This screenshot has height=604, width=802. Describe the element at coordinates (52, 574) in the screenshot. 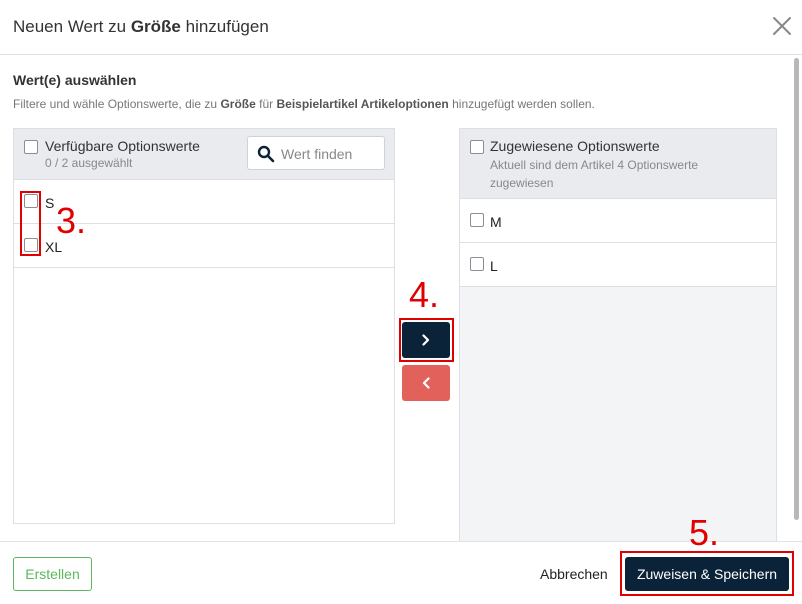

I see `create-button: Erstellen` at that location.